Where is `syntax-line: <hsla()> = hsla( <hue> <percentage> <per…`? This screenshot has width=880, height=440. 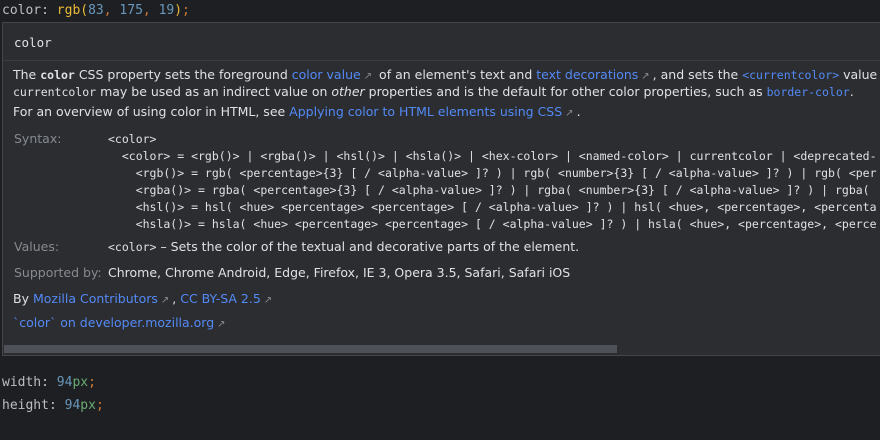
syntax-line: <hsla()> = hsla( <hue> <percentage> <per… is located at coordinates (492, 224).